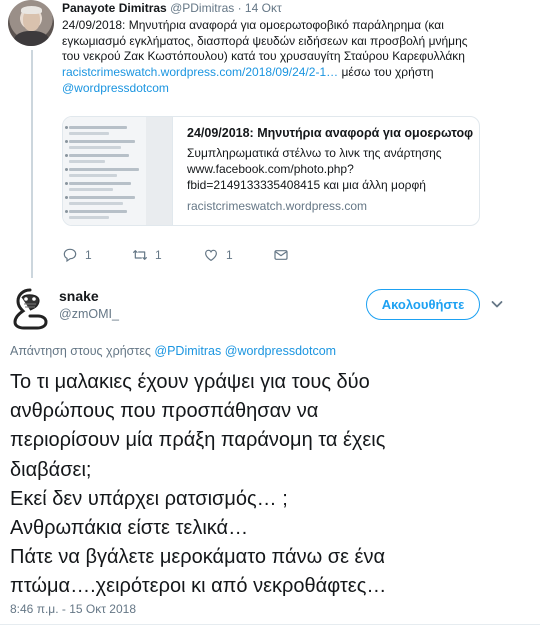 This screenshot has width=540, height=632. I want to click on reply-icon, so click(70, 255).